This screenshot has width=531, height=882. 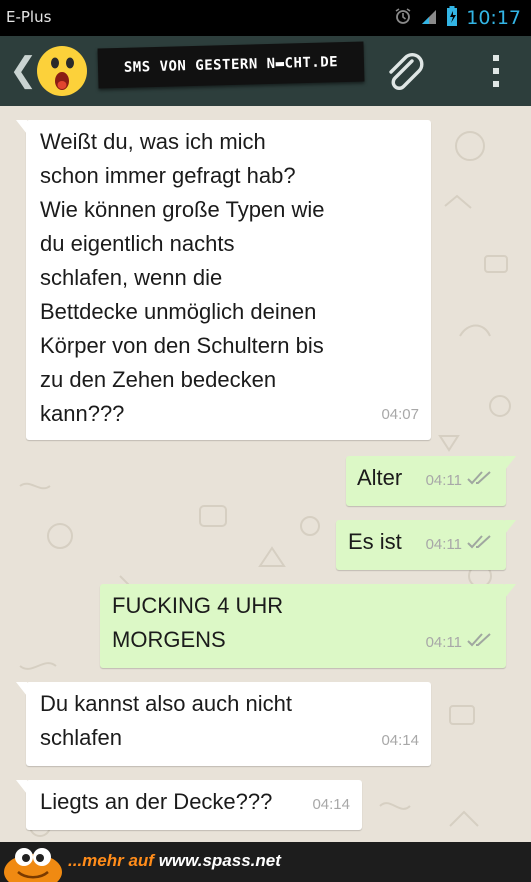 I want to click on footer-text: ...mehr auf www.spass.net, so click(x=174, y=861).